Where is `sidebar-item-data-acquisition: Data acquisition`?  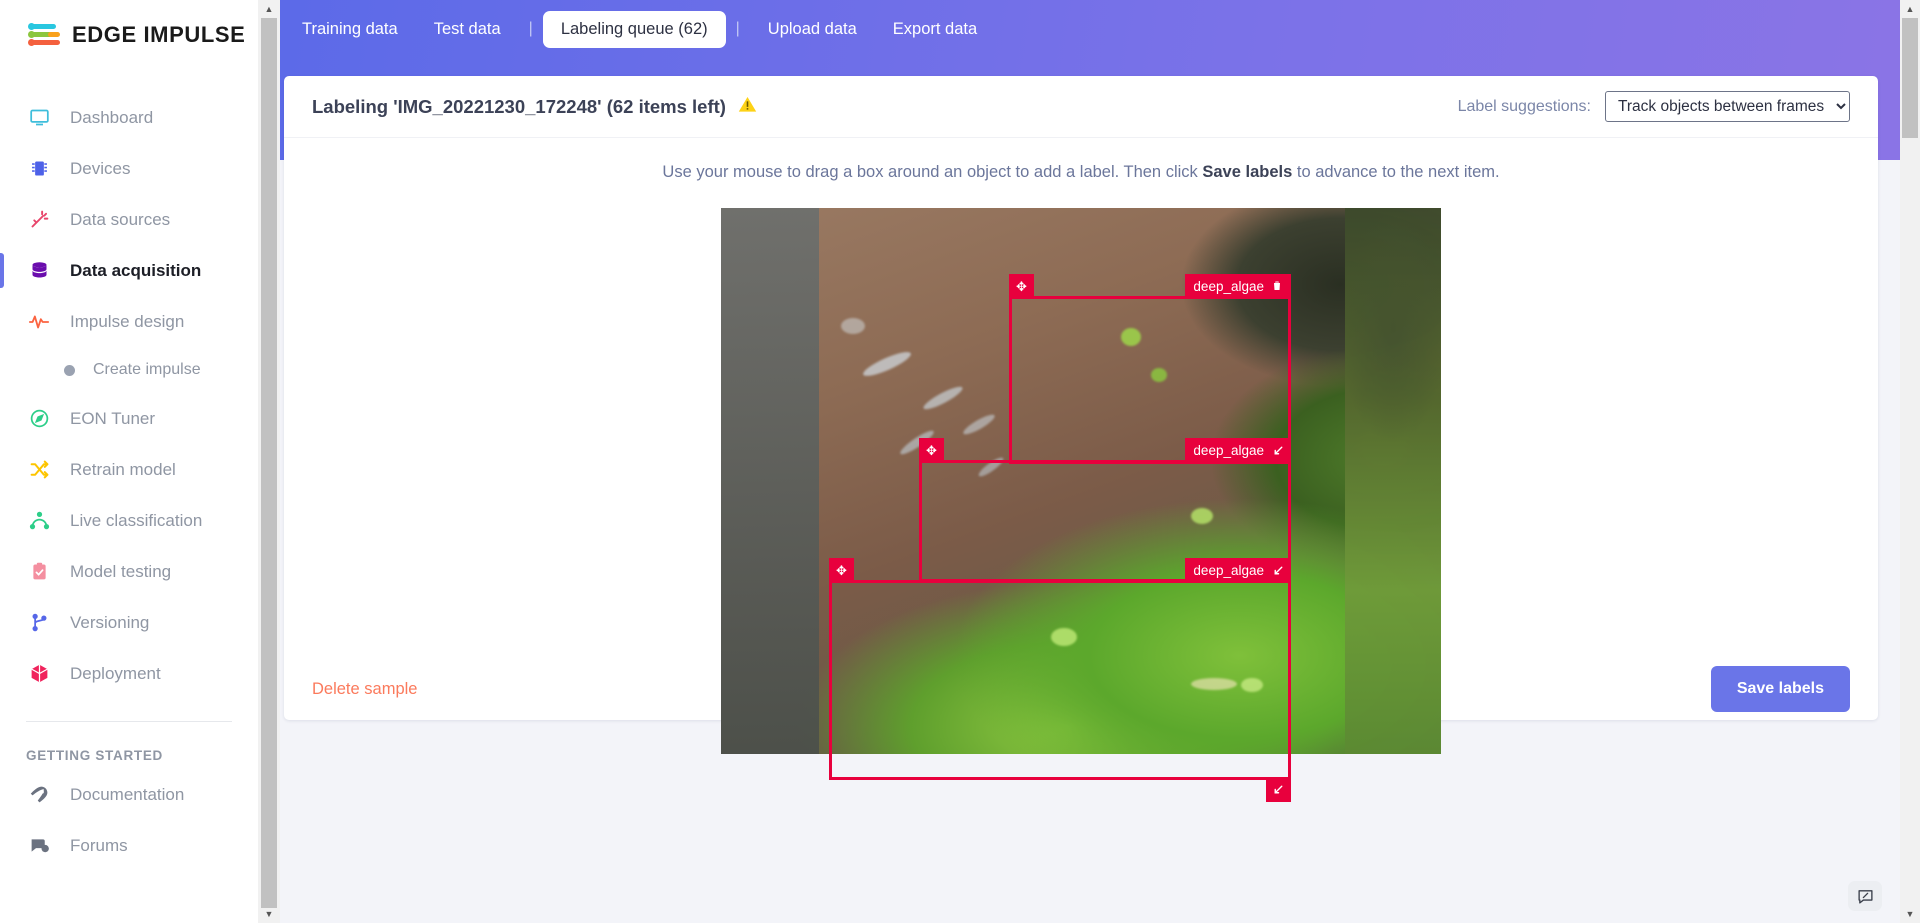
sidebar-item-data-acquisition: Data acquisition is located at coordinates (129, 270).